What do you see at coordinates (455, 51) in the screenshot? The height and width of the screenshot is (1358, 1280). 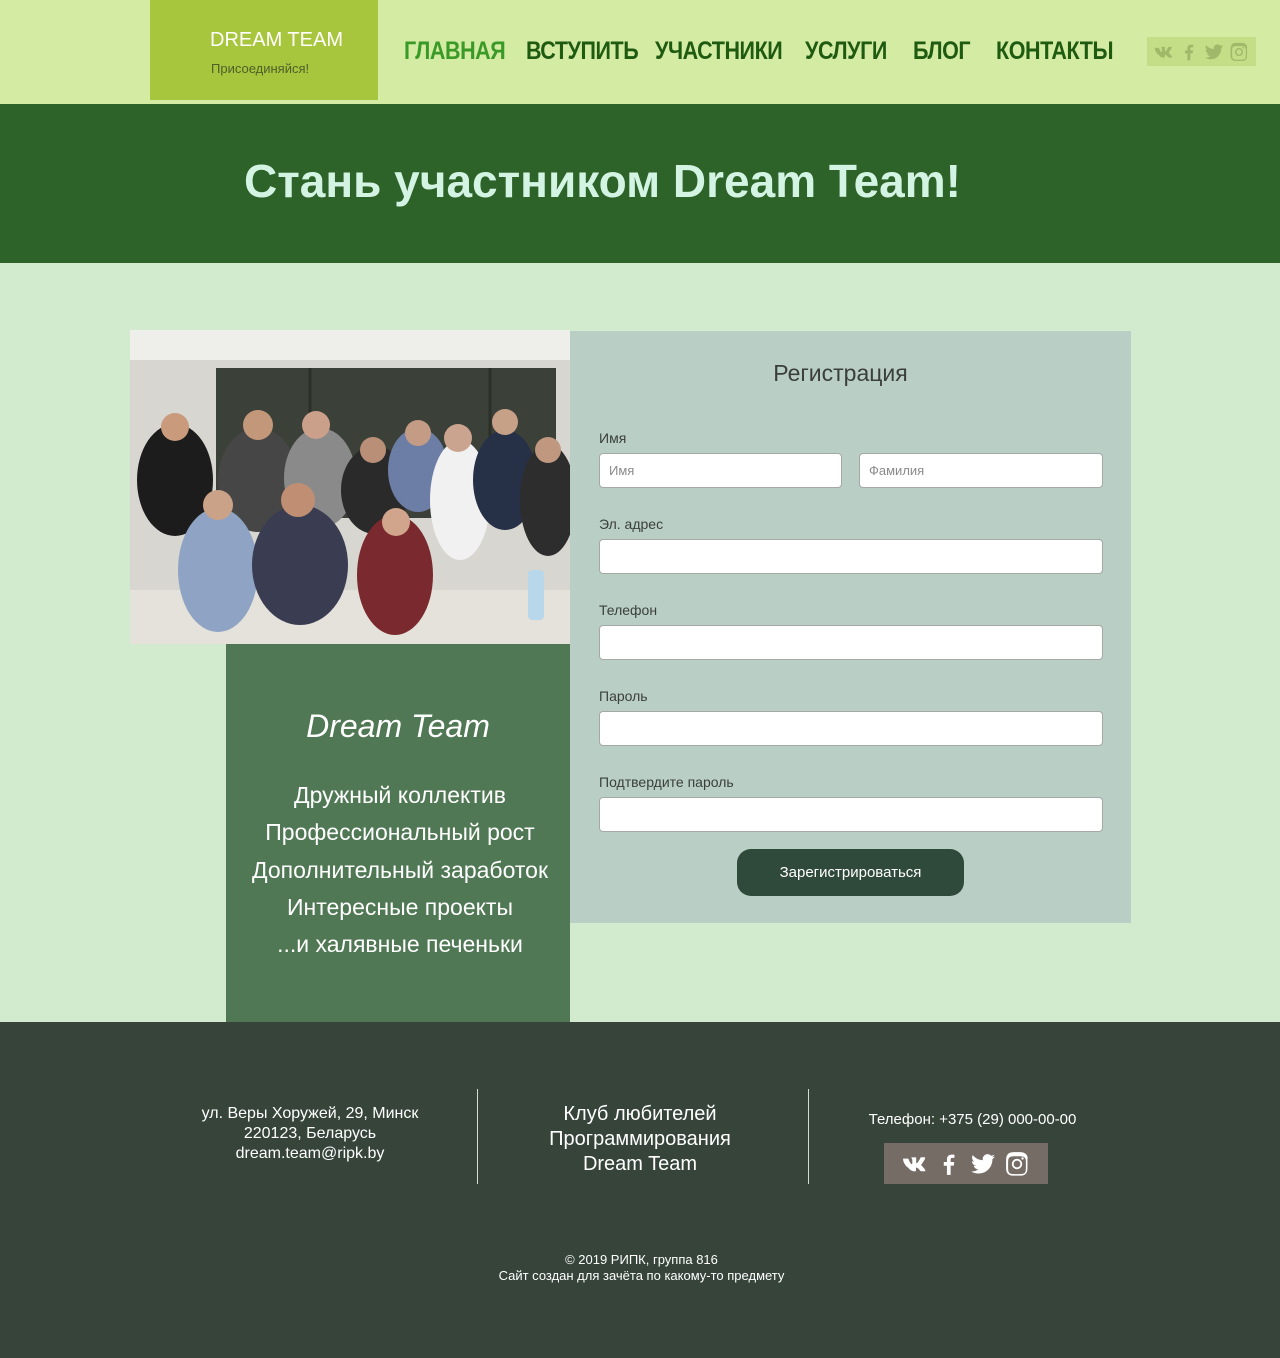 I see `nav-item-home: ГЛАВНАЯ` at bounding box center [455, 51].